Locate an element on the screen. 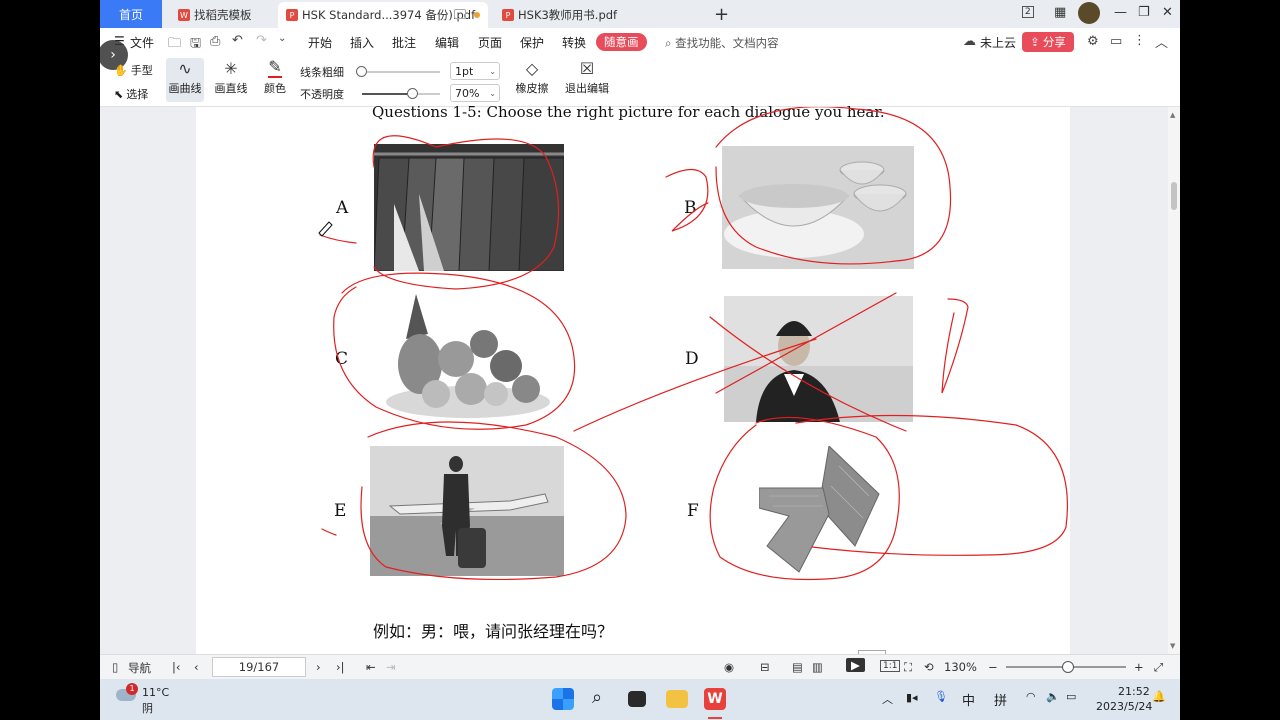 This screenshot has height=720, width=1280. menu-start: 开始 is located at coordinates (320, 42).